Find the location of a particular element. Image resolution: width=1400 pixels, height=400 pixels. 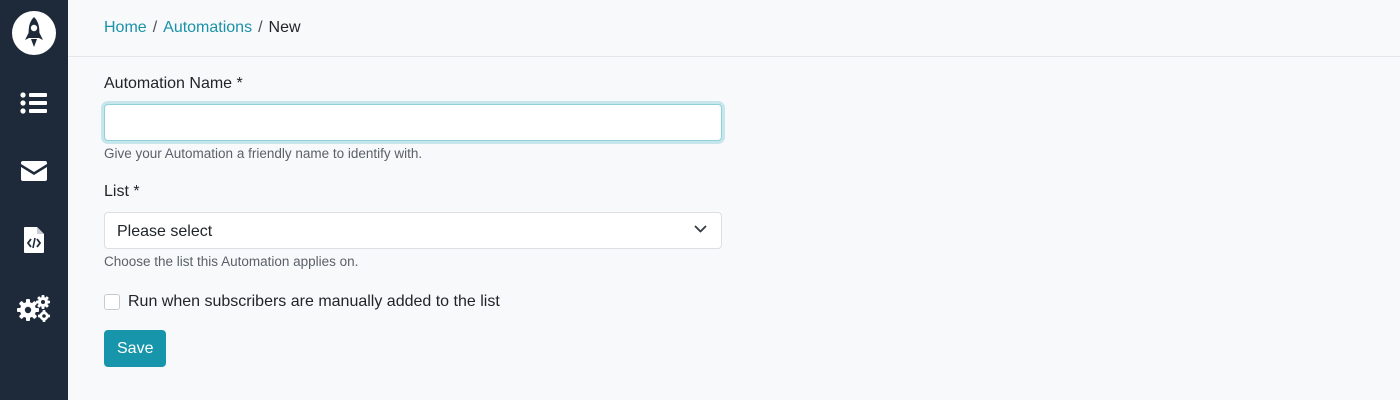

gears-icon is located at coordinates (34, 308).